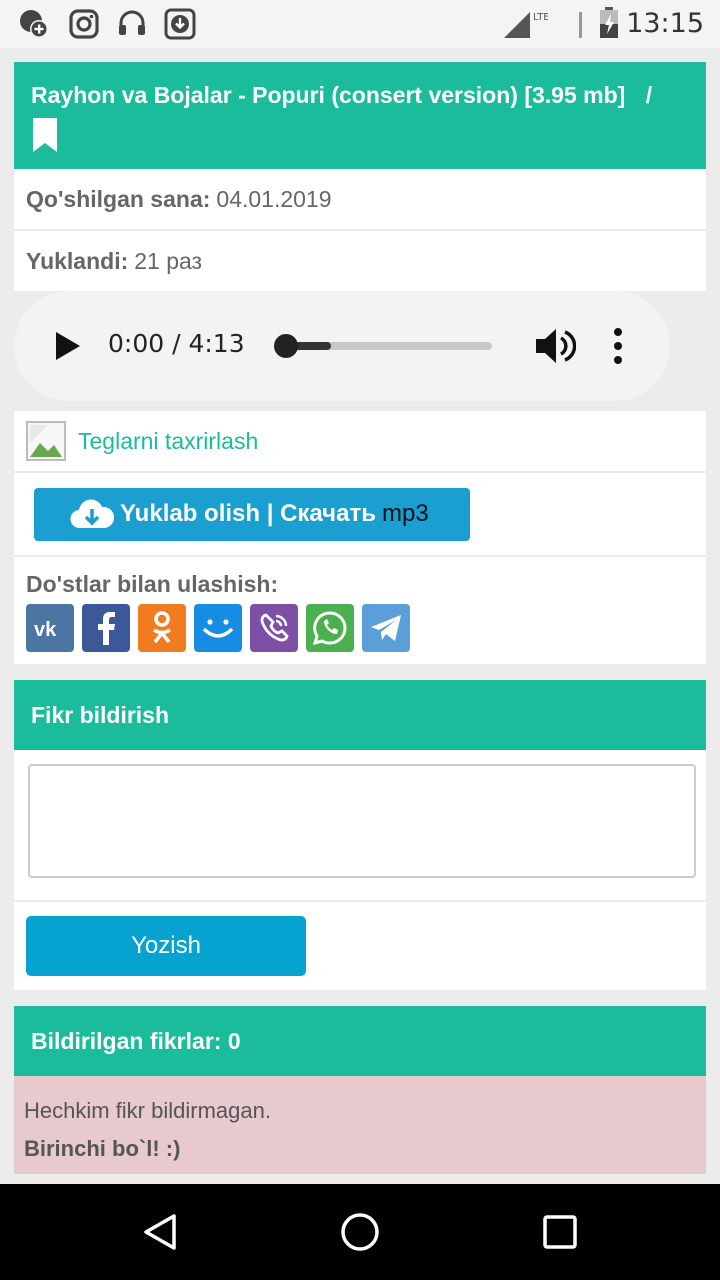 This screenshot has width=720, height=1280. I want to click on player-time: 0:00 / 4:13, so click(176, 343).